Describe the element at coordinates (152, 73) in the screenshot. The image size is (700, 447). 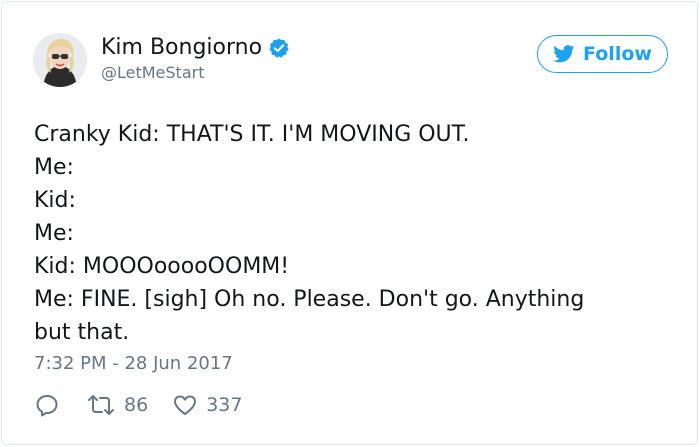
I see `author-handle: @LetMeStart` at that location.